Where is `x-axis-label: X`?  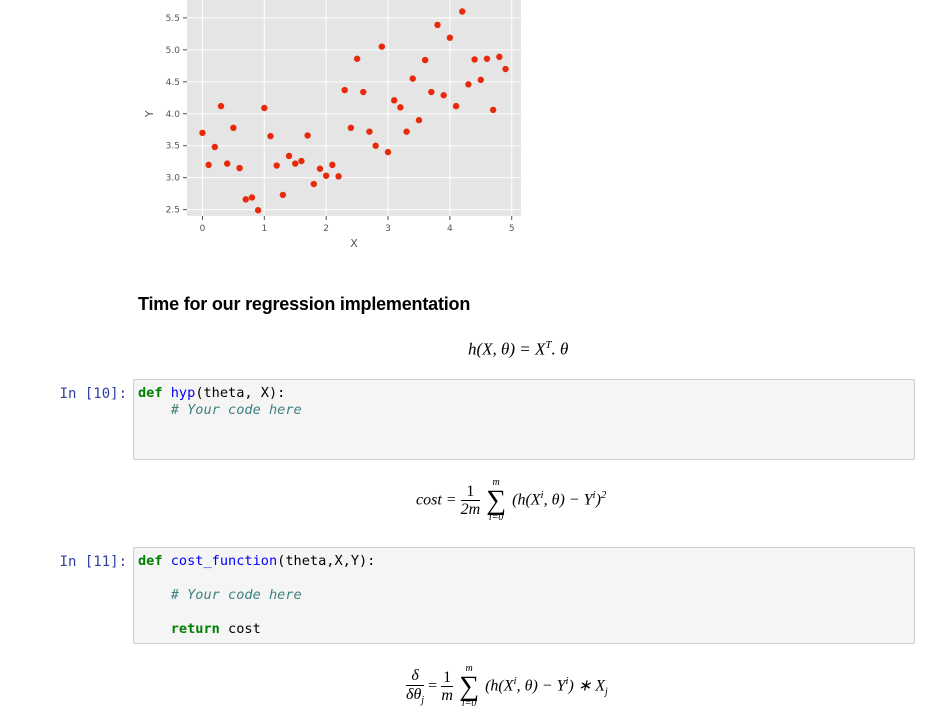 x-axis-label: X is located at coordinates (354, 243).